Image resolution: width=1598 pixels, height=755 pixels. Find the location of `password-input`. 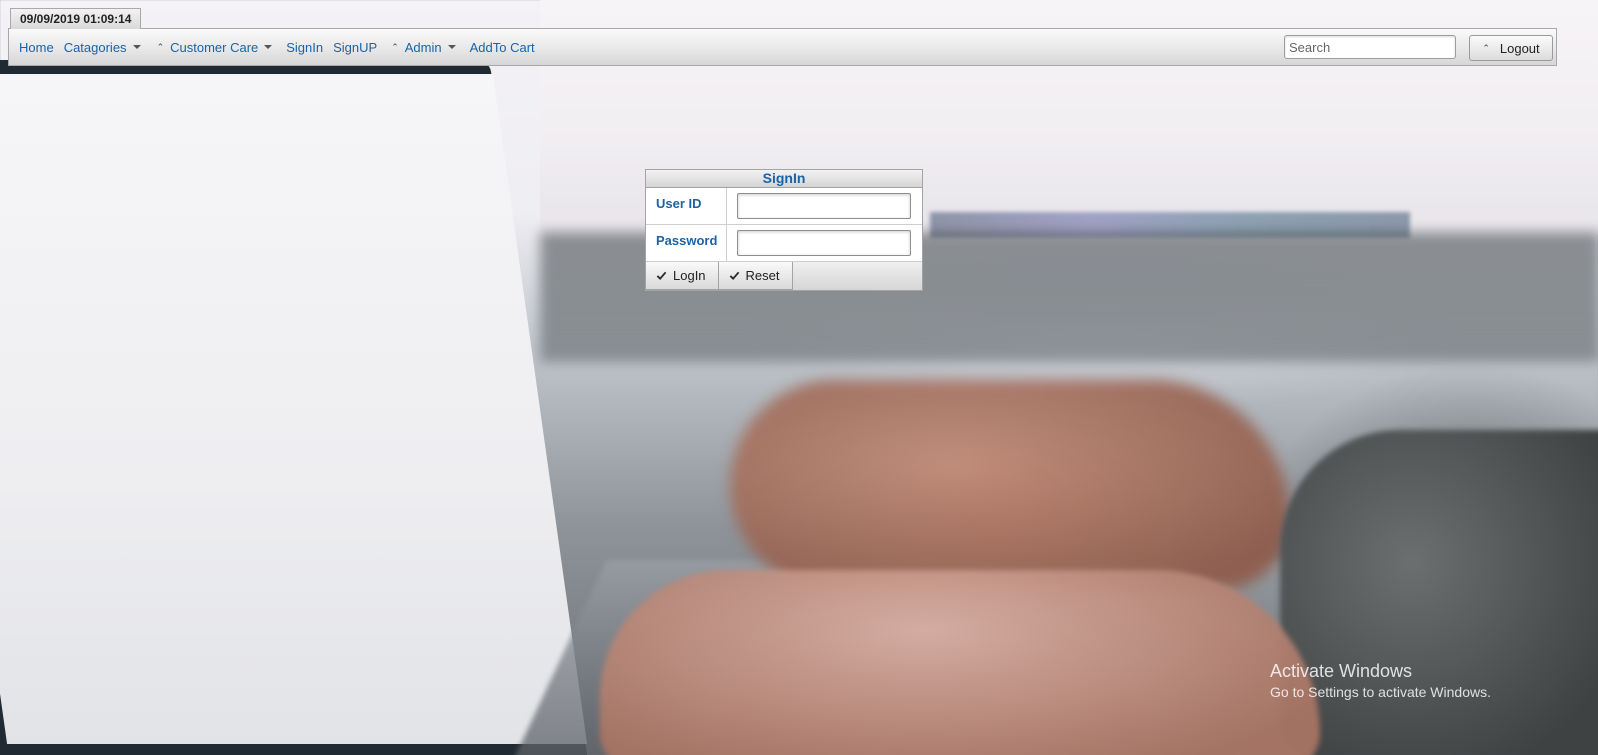

password-input is located at coordinates (824, 243).